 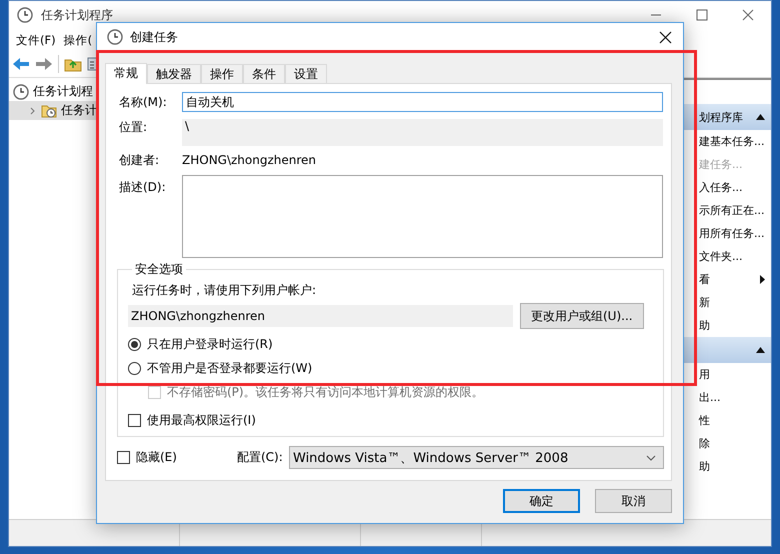 I want to click on tree-item: 任务计划程, so click(x=63, y=91).